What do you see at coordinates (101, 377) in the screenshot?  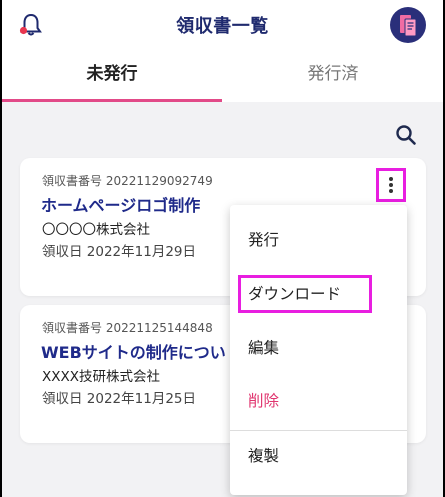 I see `receipt-company: XXXX技研株式会社` at bounding box center [101, 377].